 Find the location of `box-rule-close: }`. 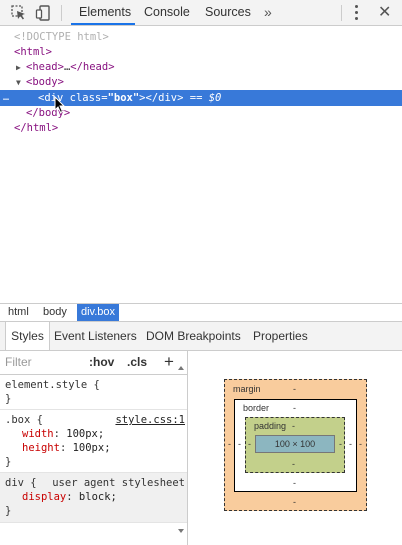

box-rule-close: } is located at coordinates (8, 462).